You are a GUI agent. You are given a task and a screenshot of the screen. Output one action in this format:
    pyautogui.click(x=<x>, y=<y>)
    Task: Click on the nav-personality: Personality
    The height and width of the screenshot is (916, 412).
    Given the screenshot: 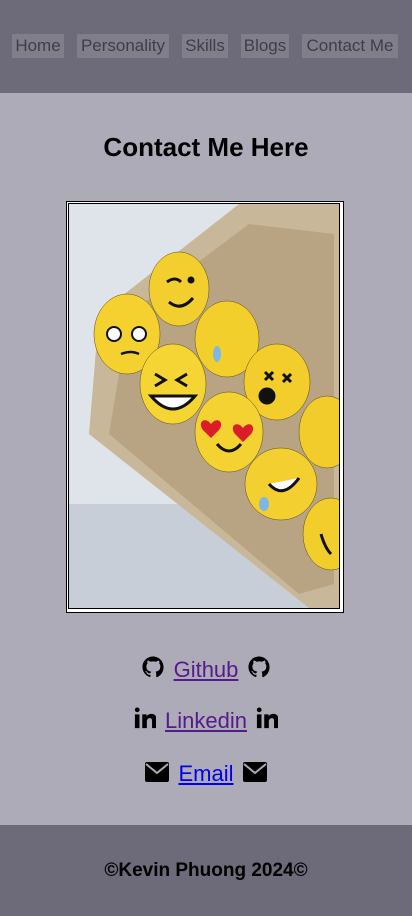 What is the action you would take?
    pyautogui.click(x=123, y=46)
    